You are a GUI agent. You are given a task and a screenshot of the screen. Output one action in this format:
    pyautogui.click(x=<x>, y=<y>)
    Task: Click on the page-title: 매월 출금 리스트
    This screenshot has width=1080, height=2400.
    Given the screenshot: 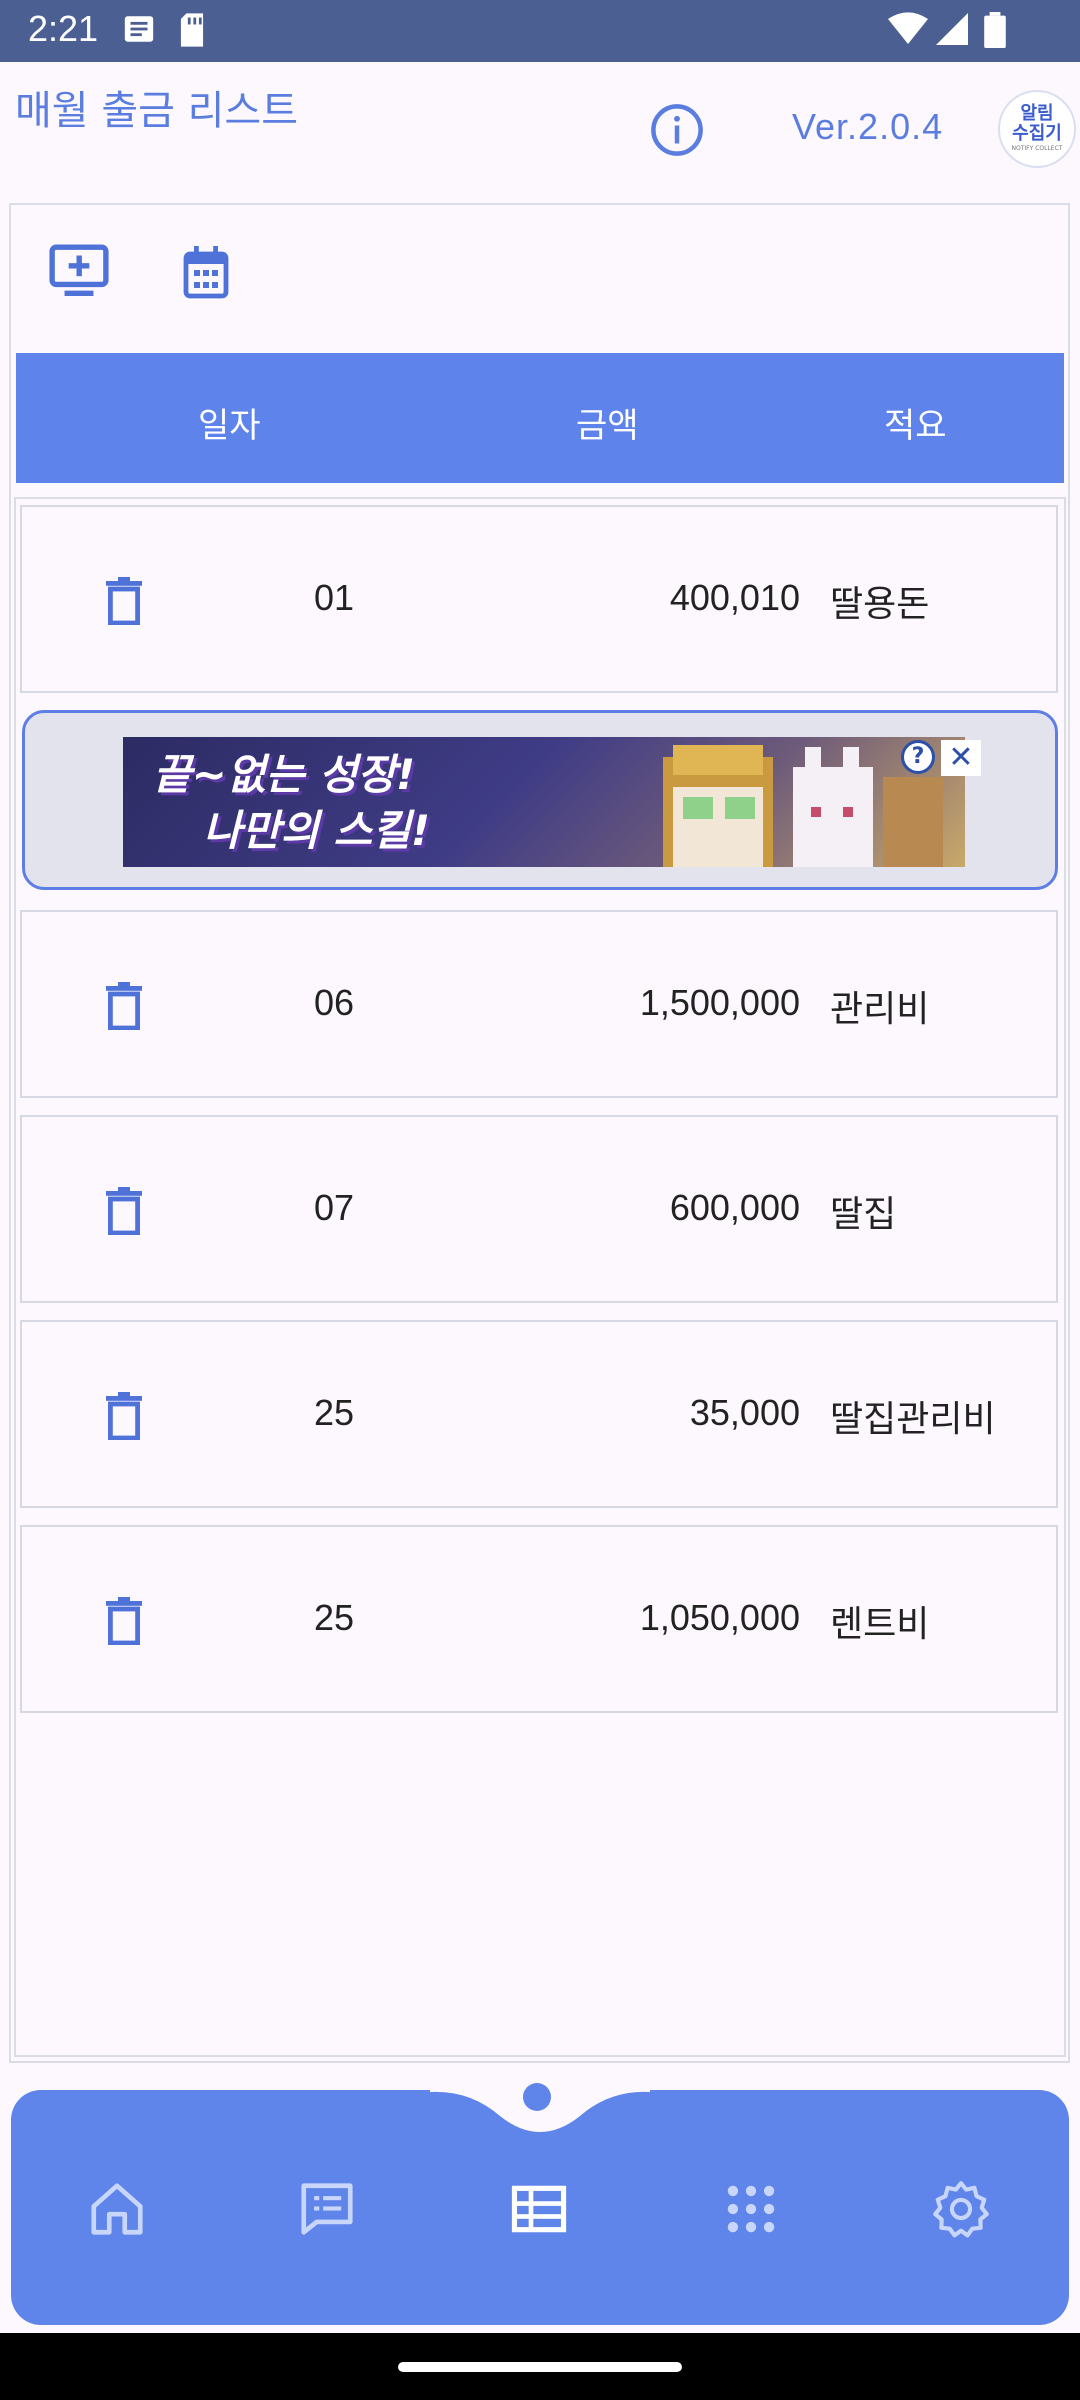 What is the action you would take?
    pyautogui.click(x=157, y=111)
    